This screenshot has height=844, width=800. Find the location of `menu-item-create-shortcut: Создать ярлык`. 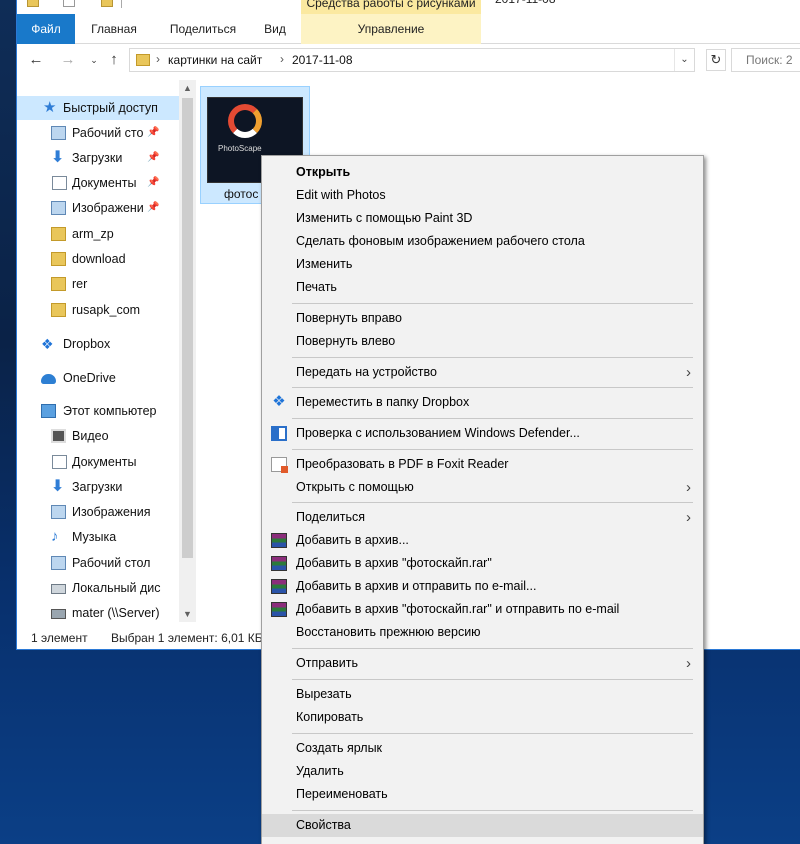

menu-item-create-shortcut: Создать ярлык is located at coordinates (482, 748).